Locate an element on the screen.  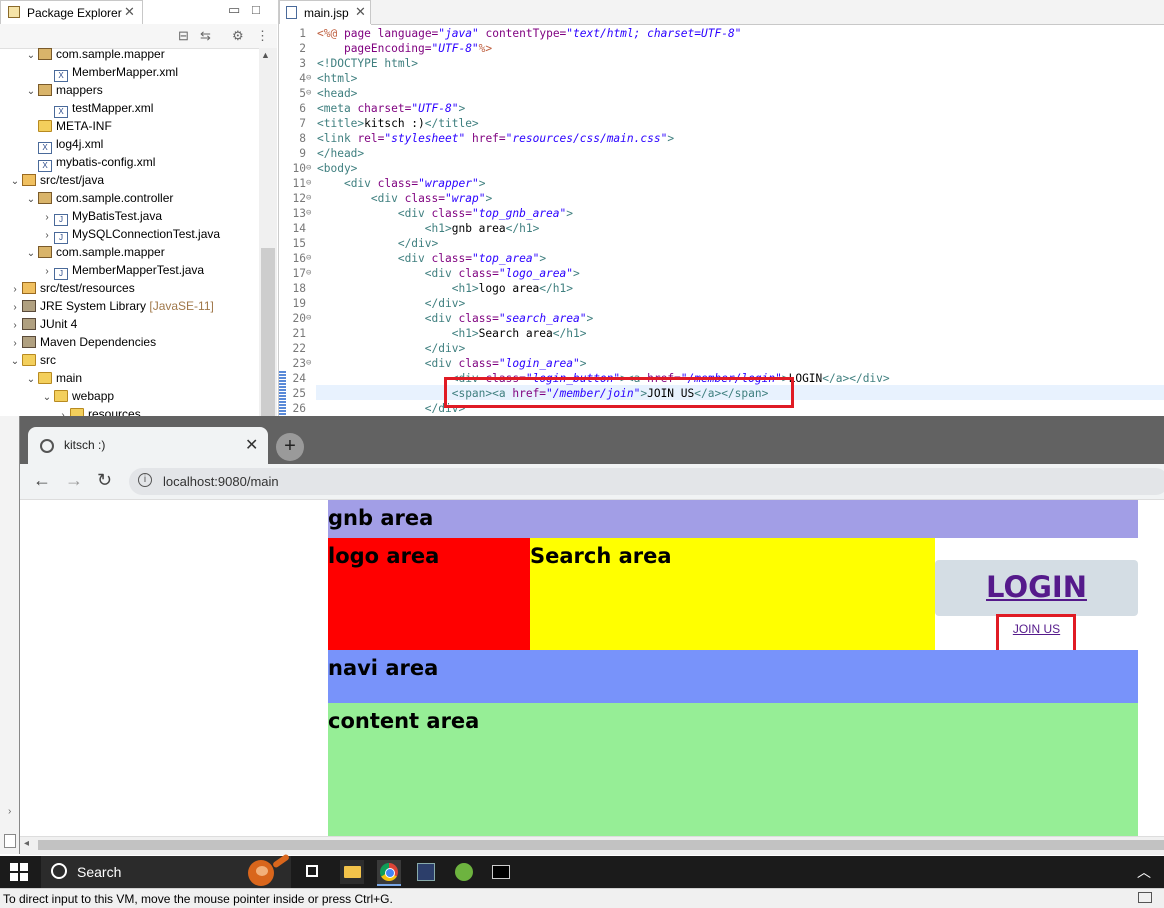
content-area: content area is located at coordinates (733, 769).